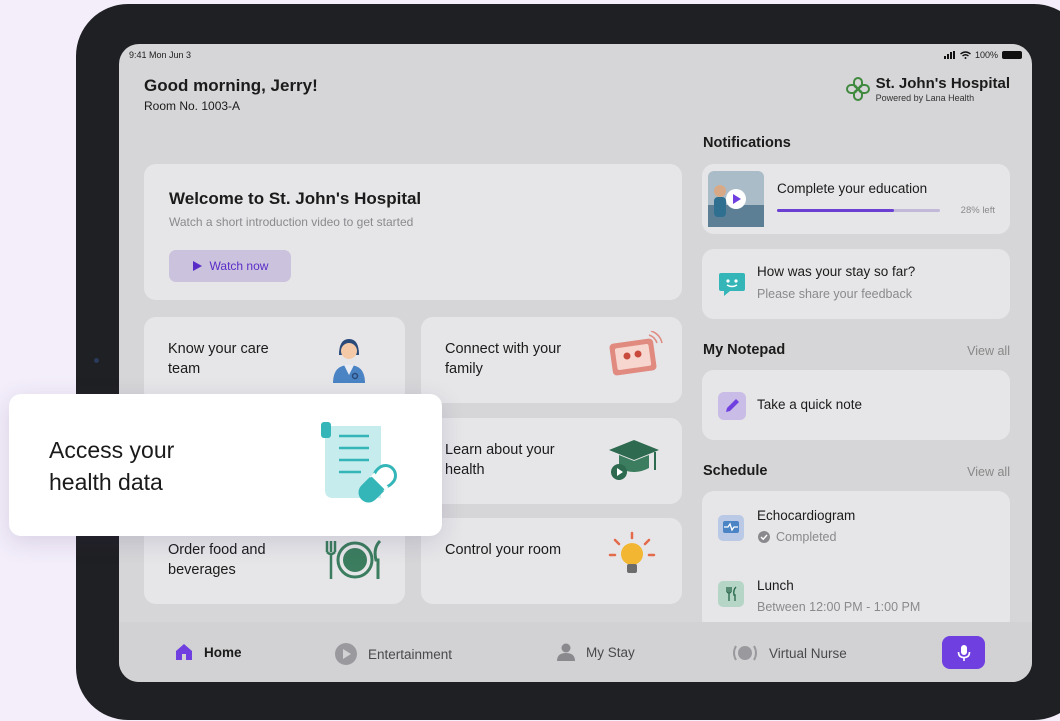 This screenshot has height=721, width=1060. I want to click on health-record-icon, so click(359, 462).